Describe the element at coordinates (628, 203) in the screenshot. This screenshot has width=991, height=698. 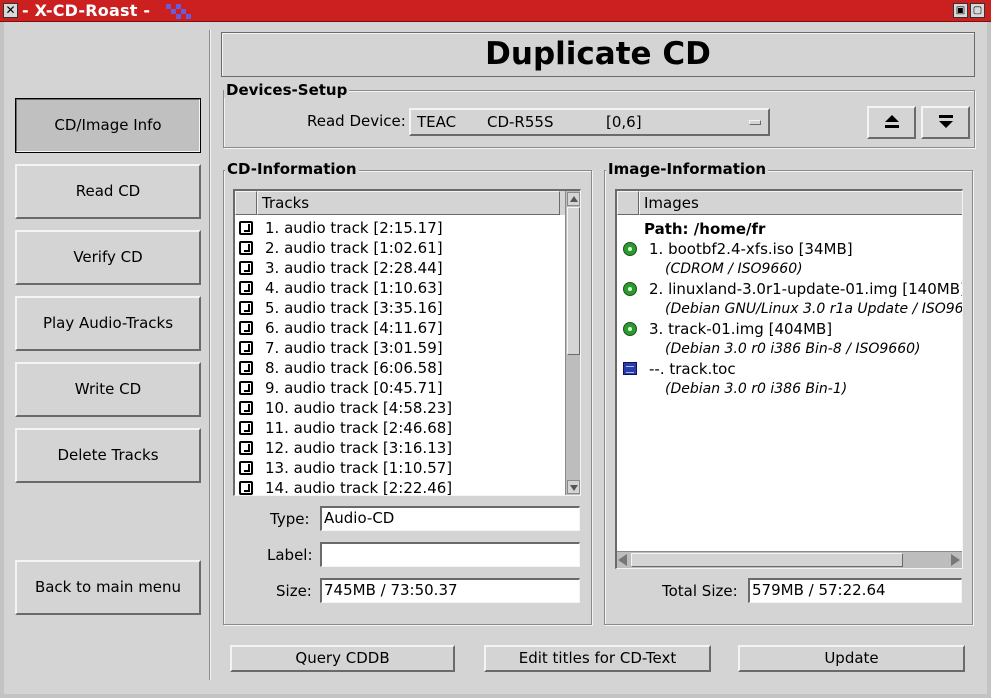
I see `images-icon-column-header` at that location.